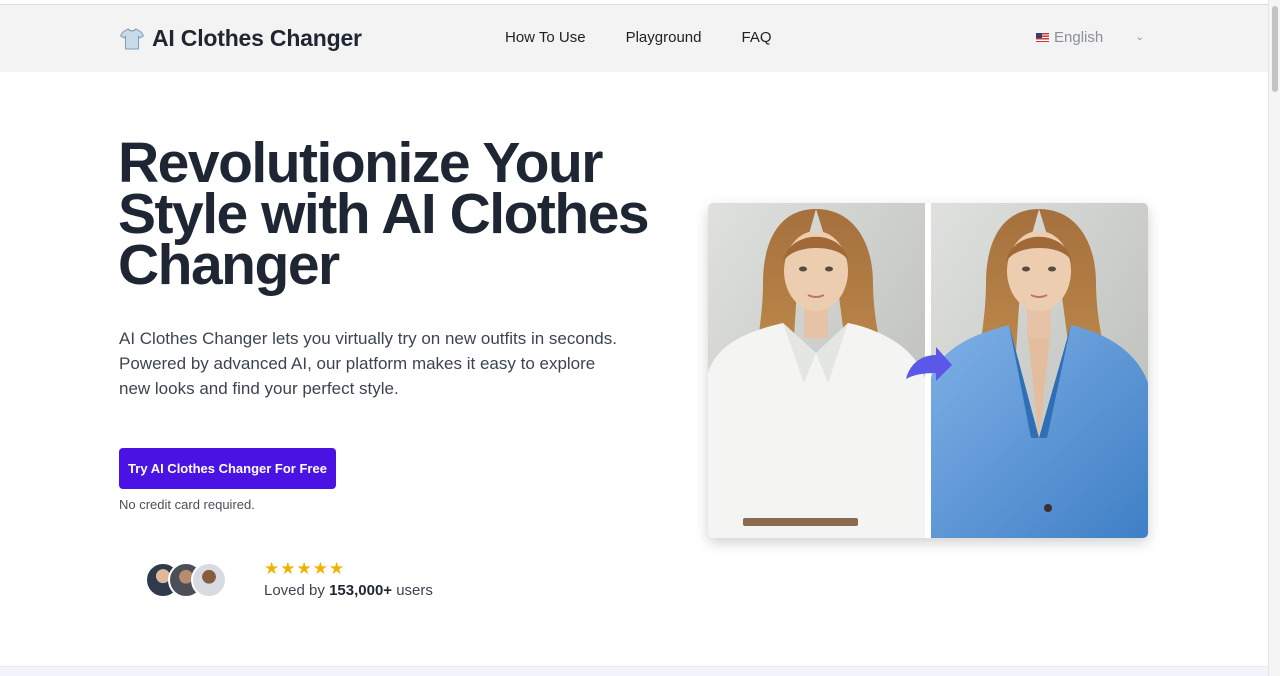  Describe the element at coordinates (227, 468) in the screenshot. I see `try-free-button: Try AI Clothes Changer For Free` at that location.